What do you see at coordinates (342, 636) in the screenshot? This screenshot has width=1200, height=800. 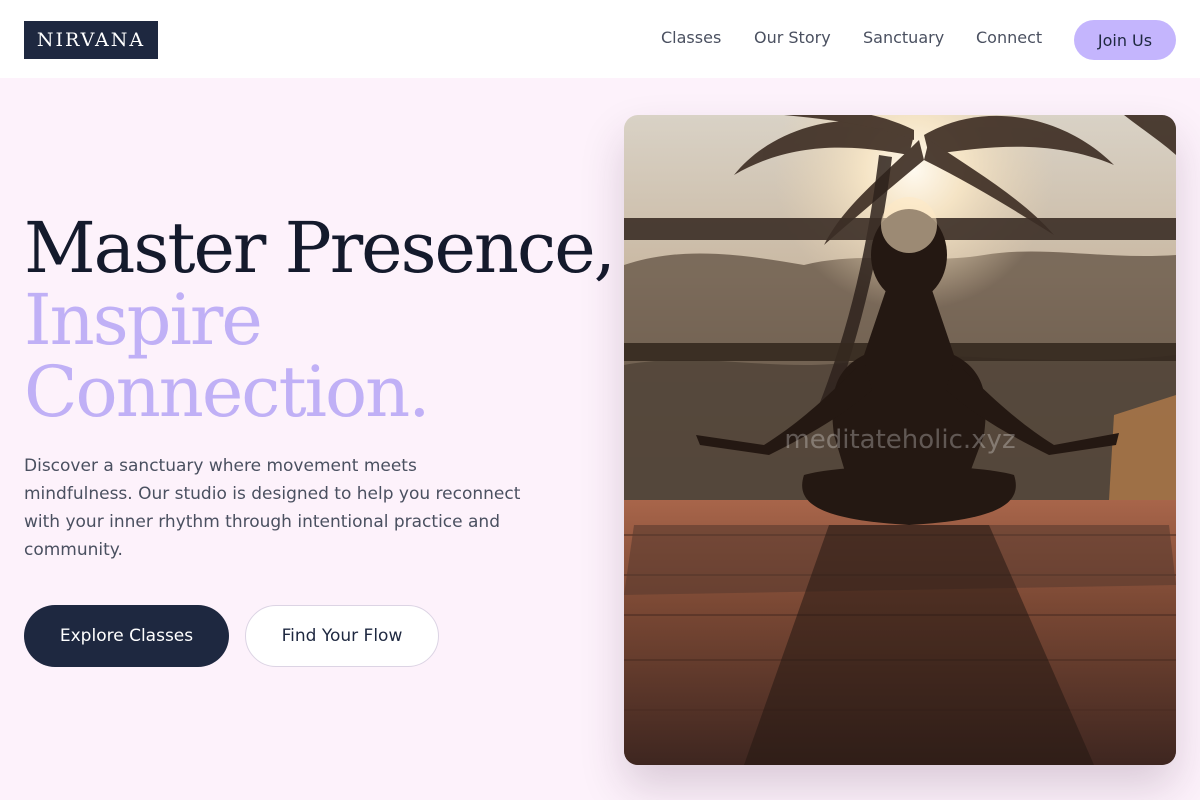 I see `find-your-flow-button: Find Your Flow` at bounding box center [342, 636].